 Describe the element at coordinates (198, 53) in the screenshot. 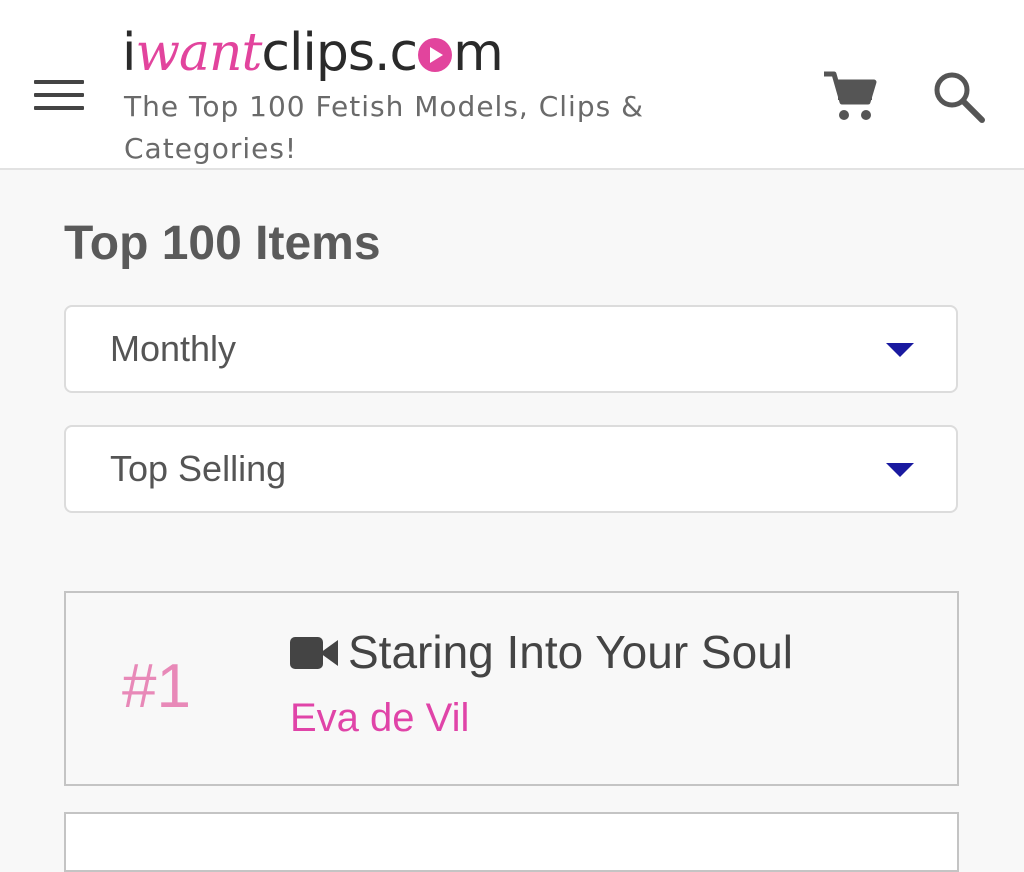

I see `logo-accent: want` at that location.